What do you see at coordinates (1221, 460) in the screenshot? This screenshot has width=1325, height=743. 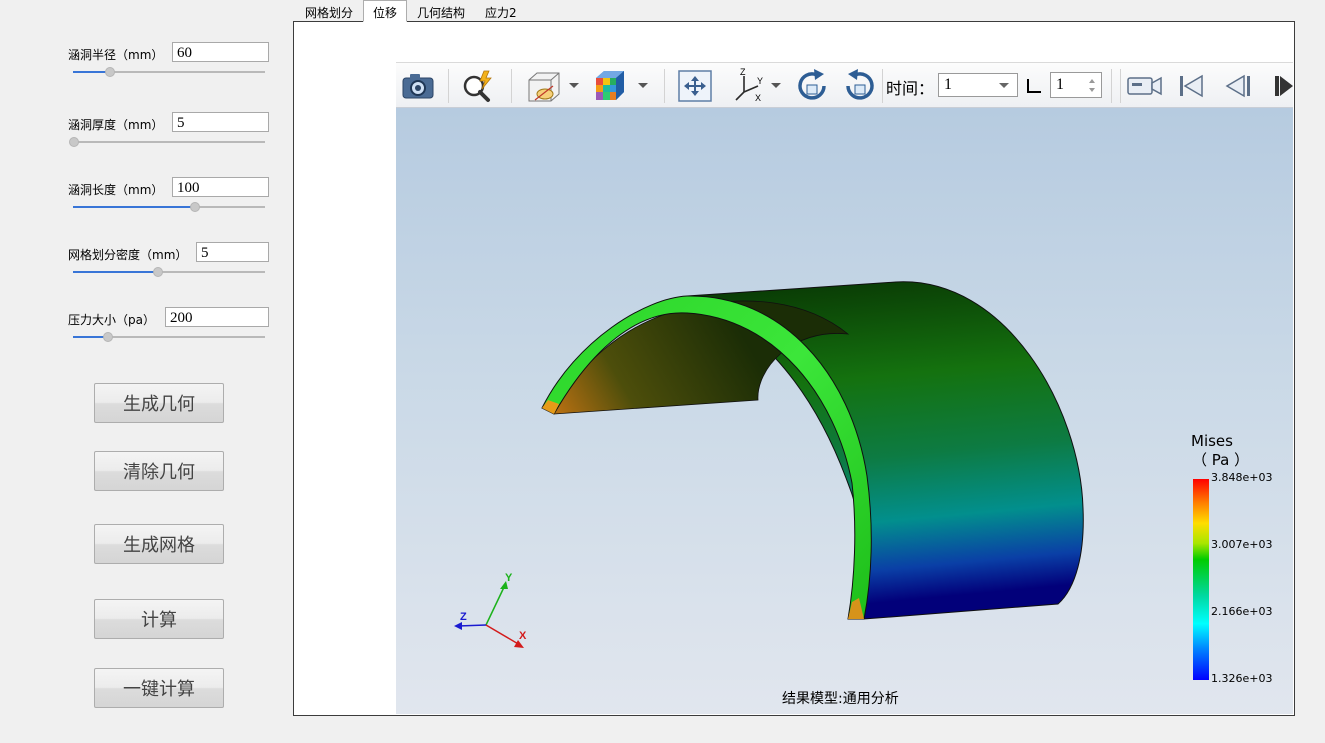 I see `legend-unit: （ Pa ）` at bounding box center [1221, 460].